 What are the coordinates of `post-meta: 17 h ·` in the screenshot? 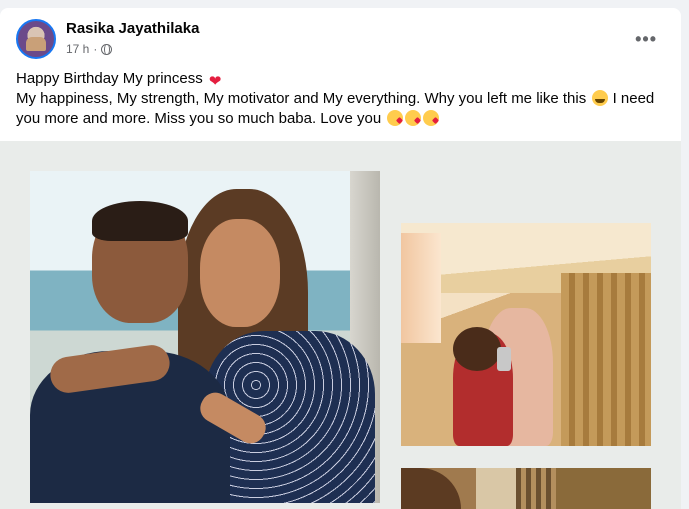 It's located at (89, 49).